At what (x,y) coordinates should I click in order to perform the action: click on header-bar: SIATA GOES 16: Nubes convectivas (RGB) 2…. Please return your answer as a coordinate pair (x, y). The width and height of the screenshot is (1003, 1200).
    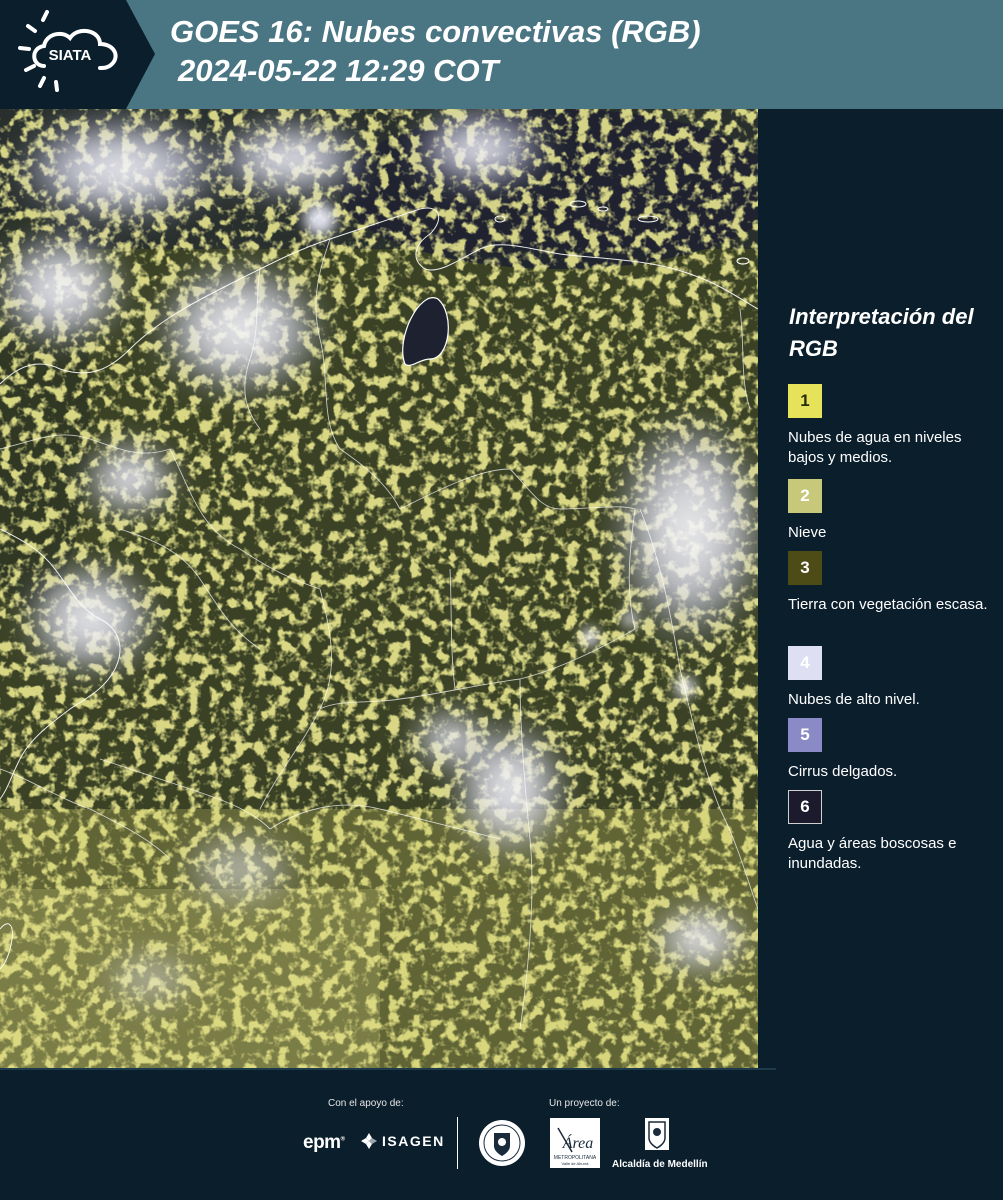
    Looking at the image, I should click on (501, 54).